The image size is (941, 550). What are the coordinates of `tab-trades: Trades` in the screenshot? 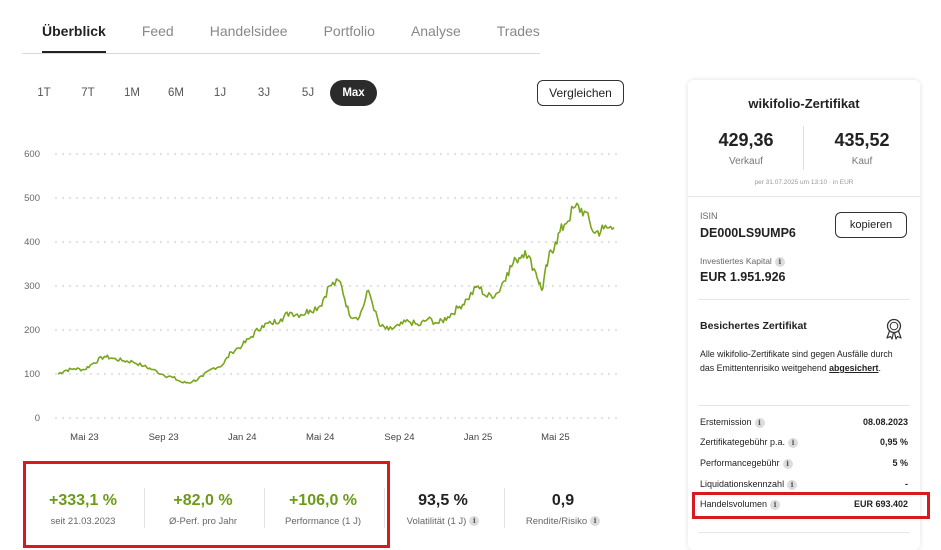 It's located at (518, 38).